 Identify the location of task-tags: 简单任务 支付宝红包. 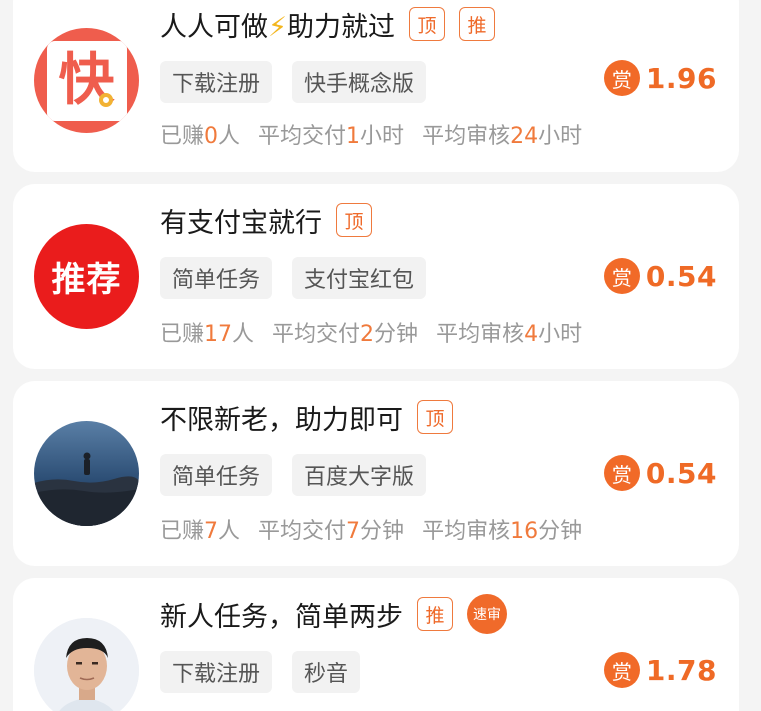
(303, 278).